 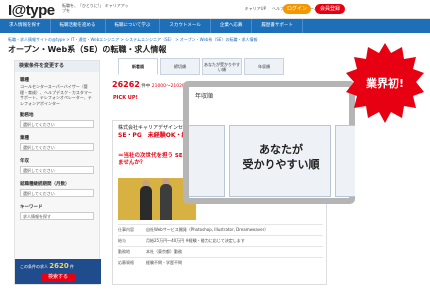 I want to click on count-value: 2620, so click(x=59, y=266).